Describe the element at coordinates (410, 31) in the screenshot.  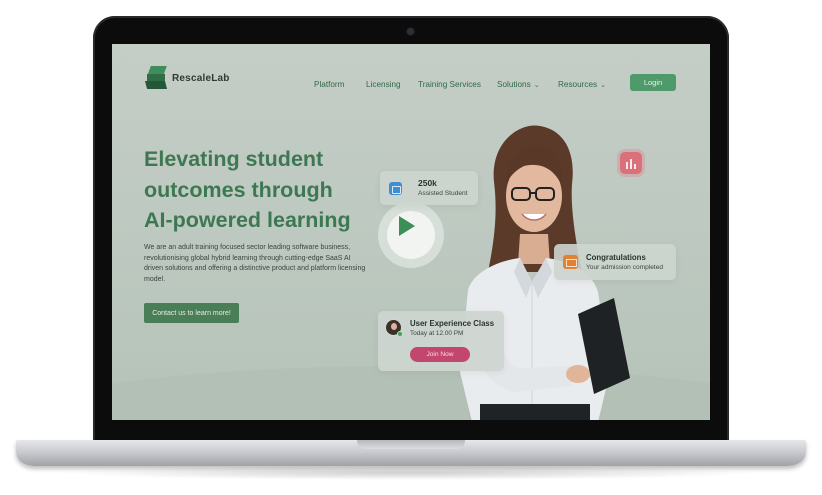
I see `webcam` at that location.